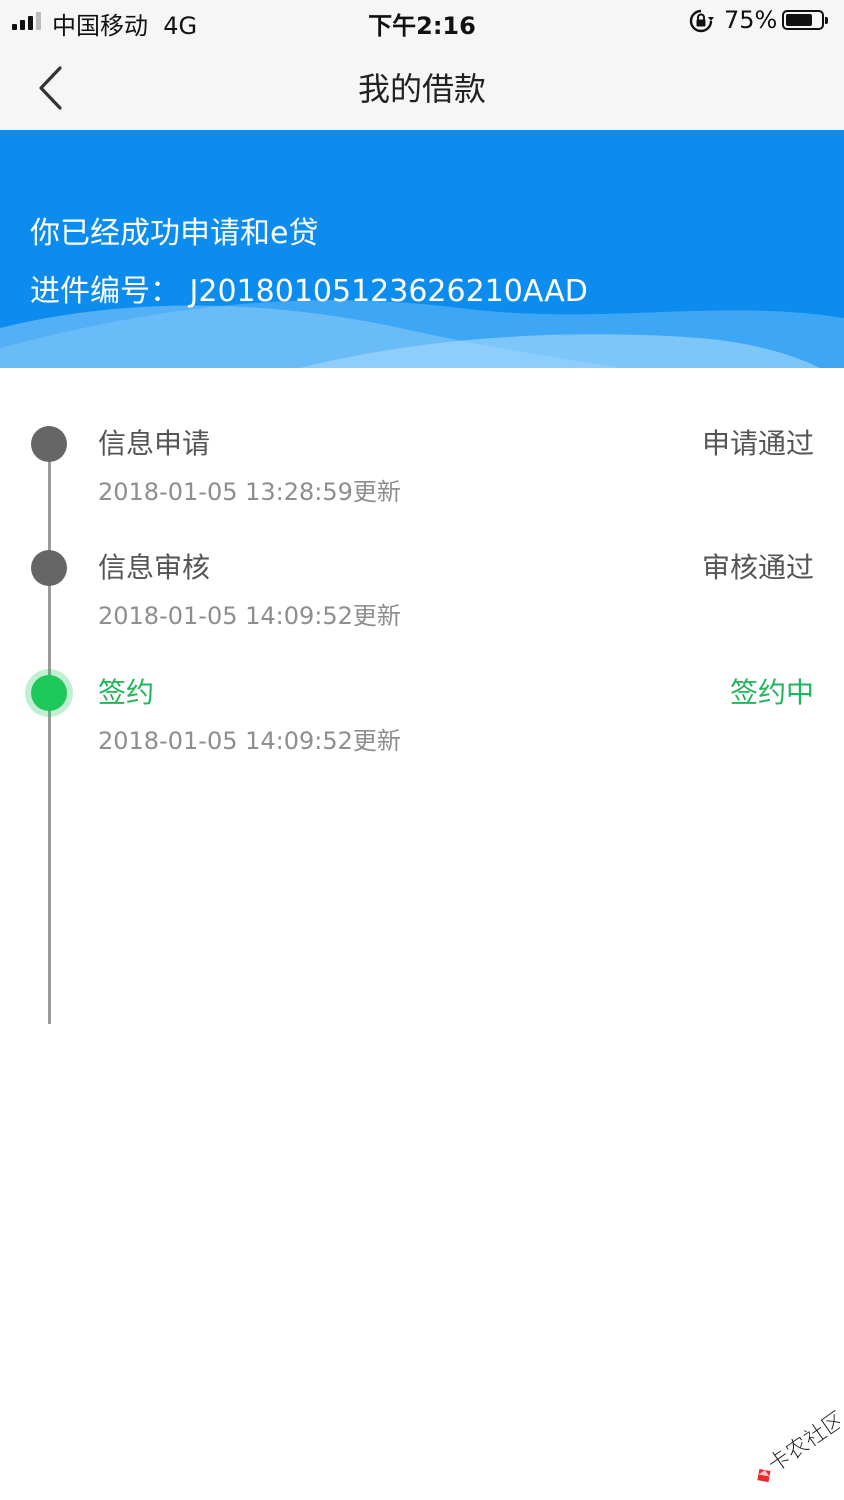 The height and width of the screenshot is (1500, 844). Describe the element at coordinates (799, 20) in the screenshot. I see `battery-fill` at that location.